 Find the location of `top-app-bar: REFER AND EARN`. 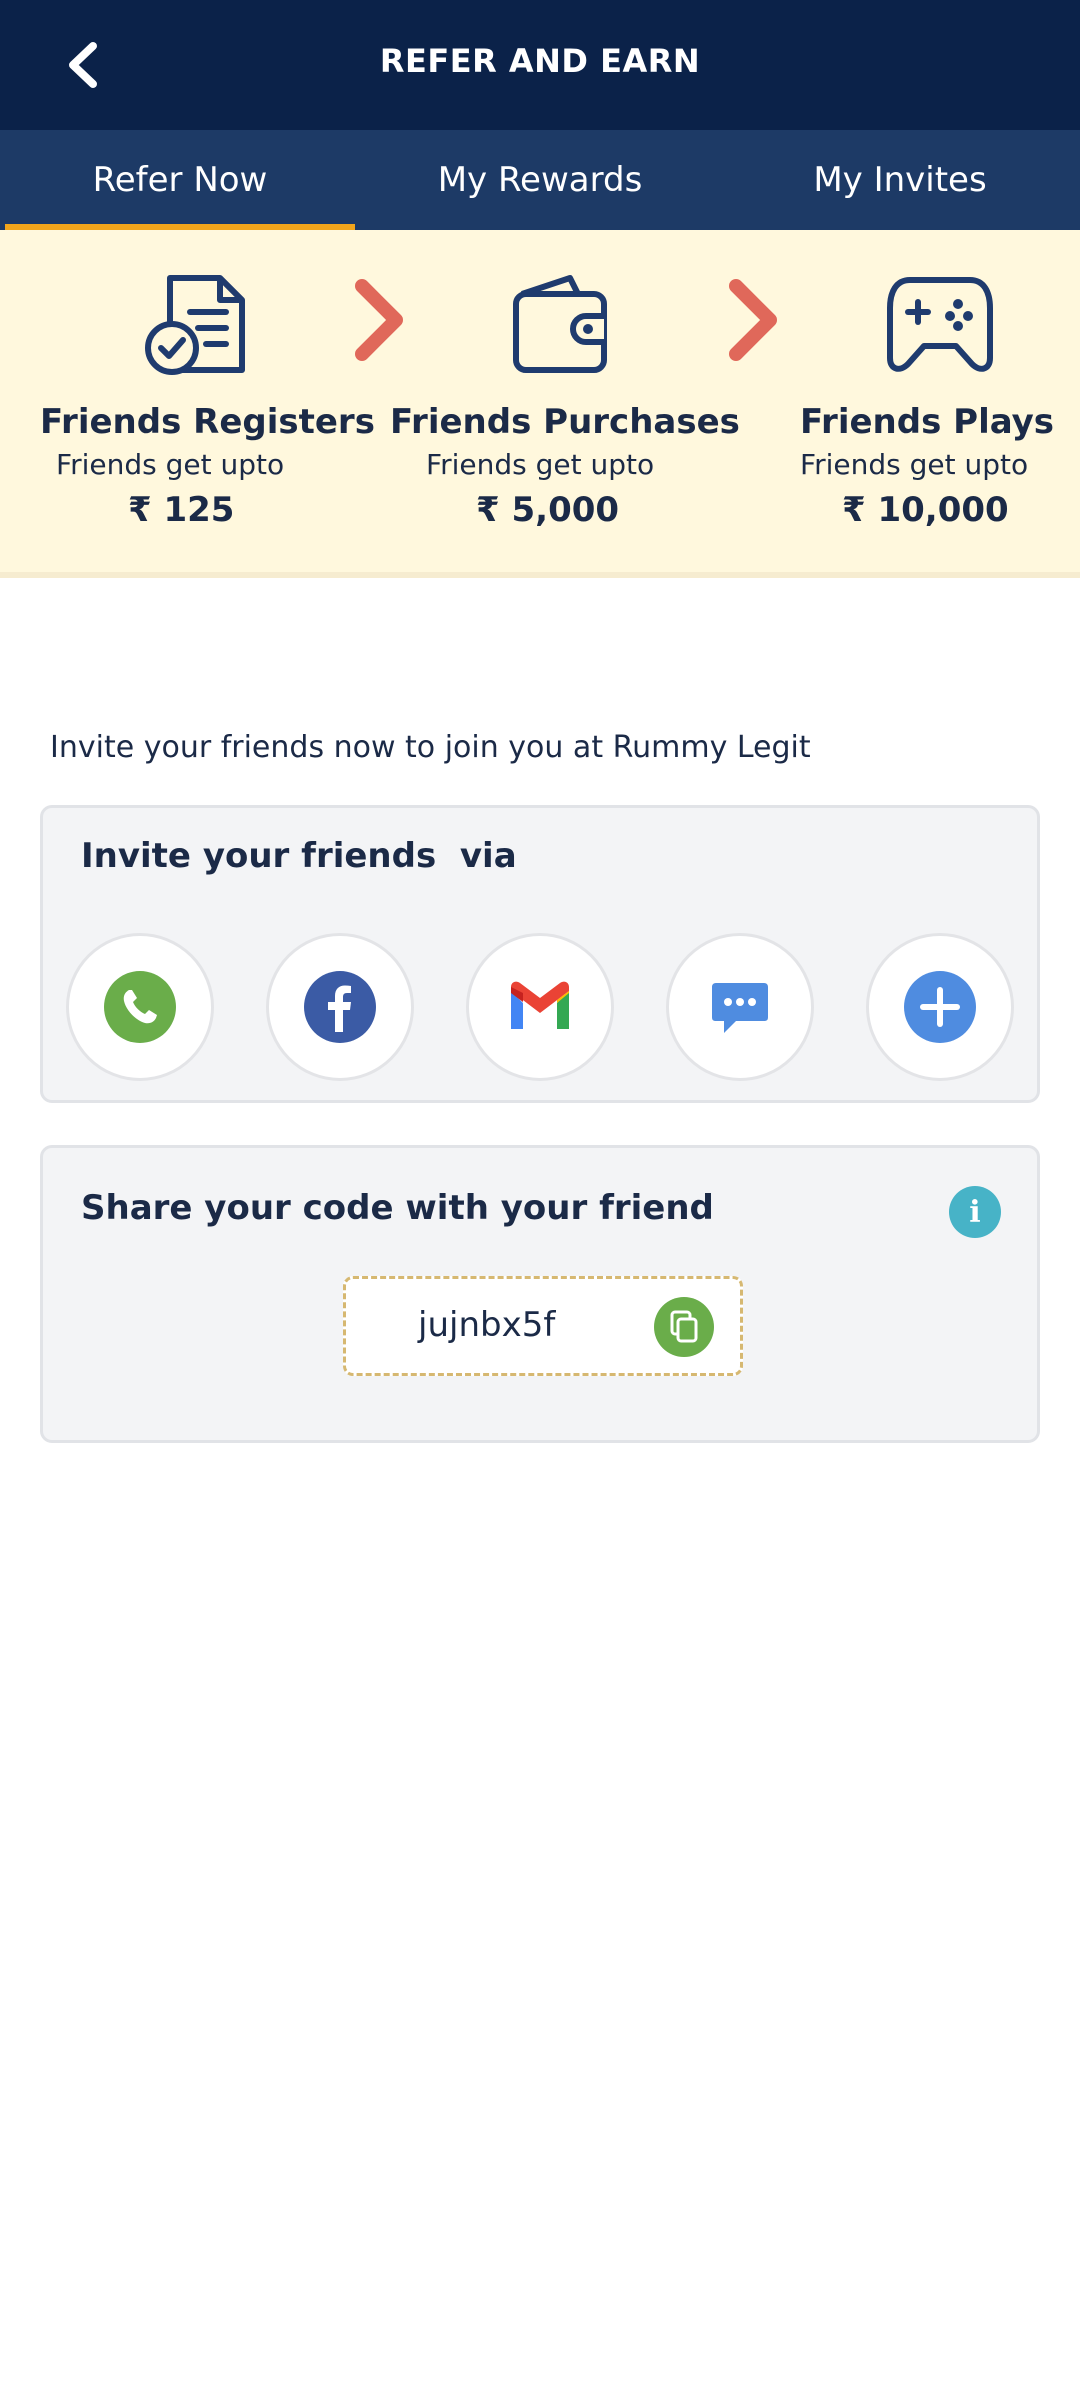

top-app-bar: REFER AND EARN is located at coordinates (540, 65).